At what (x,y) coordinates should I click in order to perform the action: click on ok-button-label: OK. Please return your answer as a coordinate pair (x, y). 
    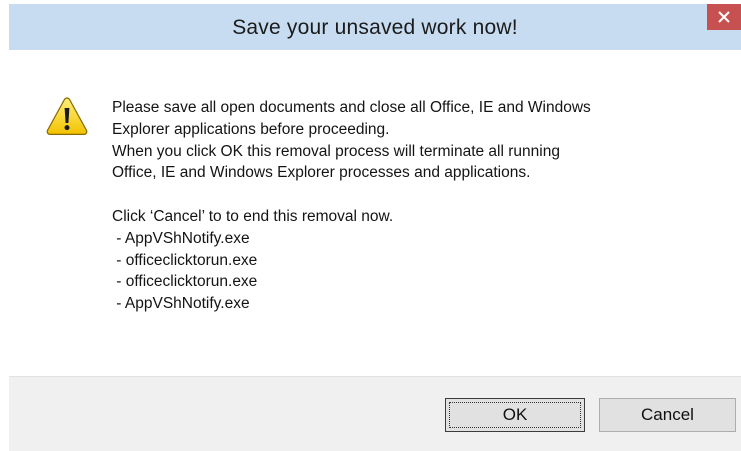
    Looking at the image, I should click on (515, 414).